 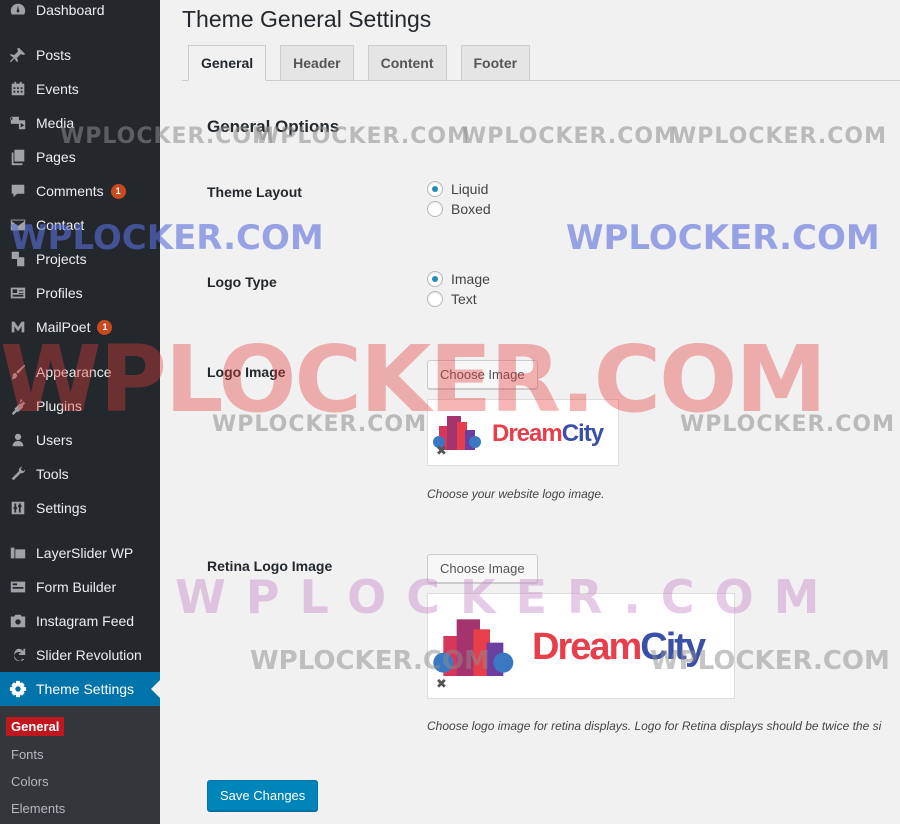 I want to click on logo-image-description: Choose your website logo image., so click(x=516, y=494).